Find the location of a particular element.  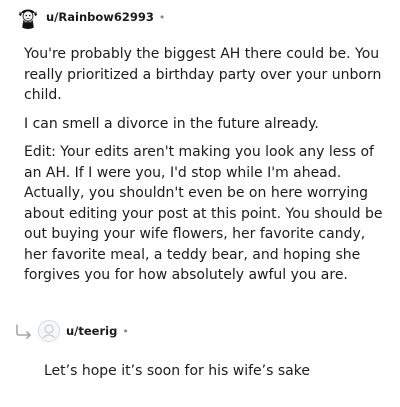

avatar-icon is located at coordinates (28, 17).